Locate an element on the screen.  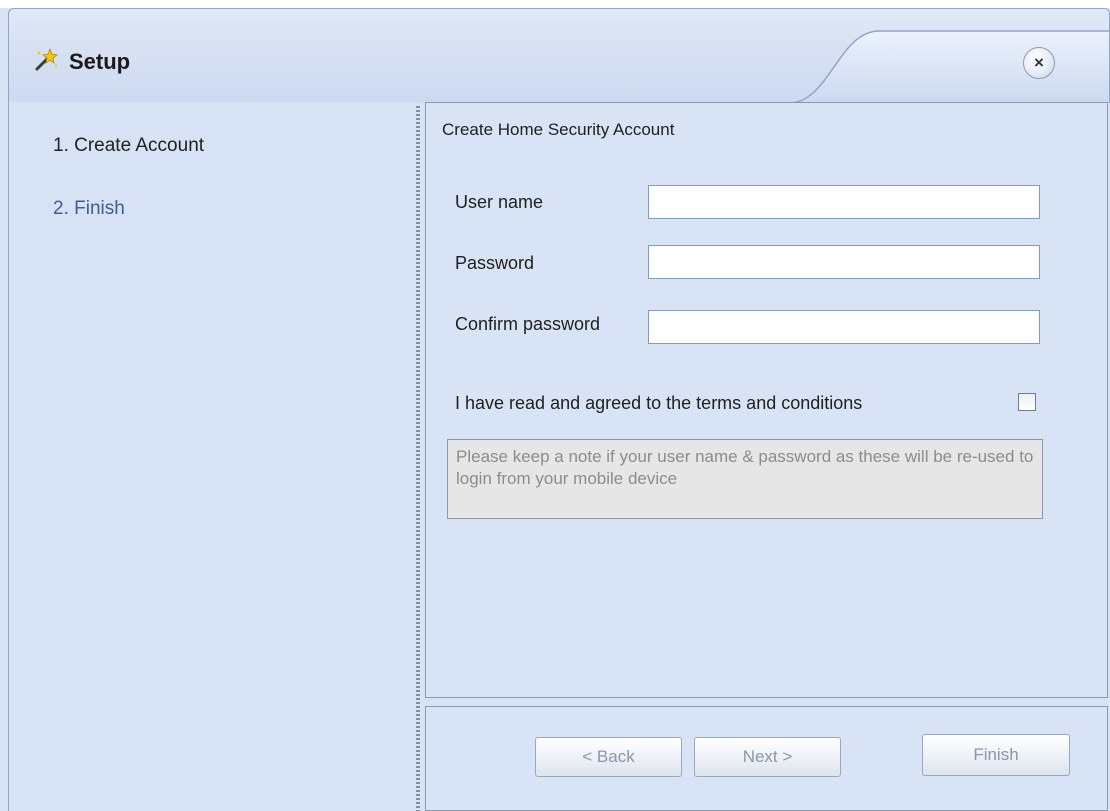
form-title: Create Home Security Account is located at coordinates (558, 129).